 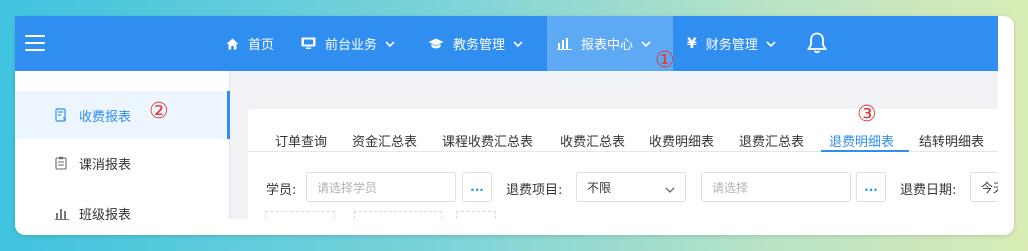 I want to click on student-input: 请选择学员, so click(x=381, y=187).